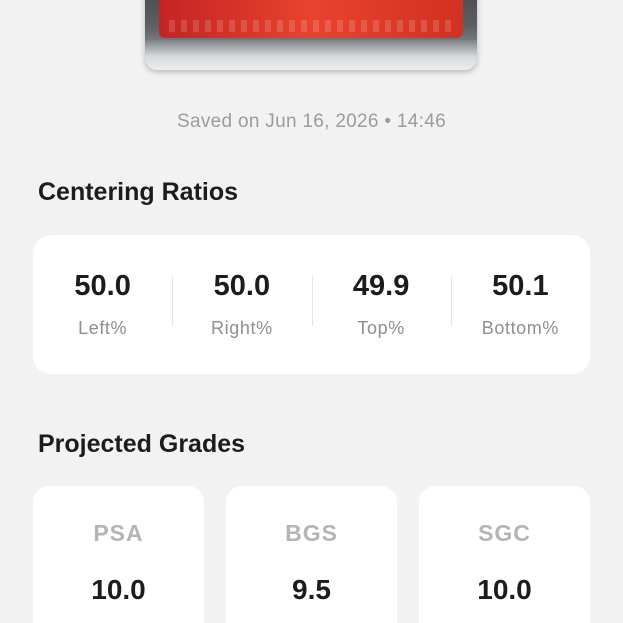 This screenshot has width=623, height=623. What do you see at coordinates (504, 533) in the screenshot?
I see `grade-company: SGC` at bounding box center [504, 533].